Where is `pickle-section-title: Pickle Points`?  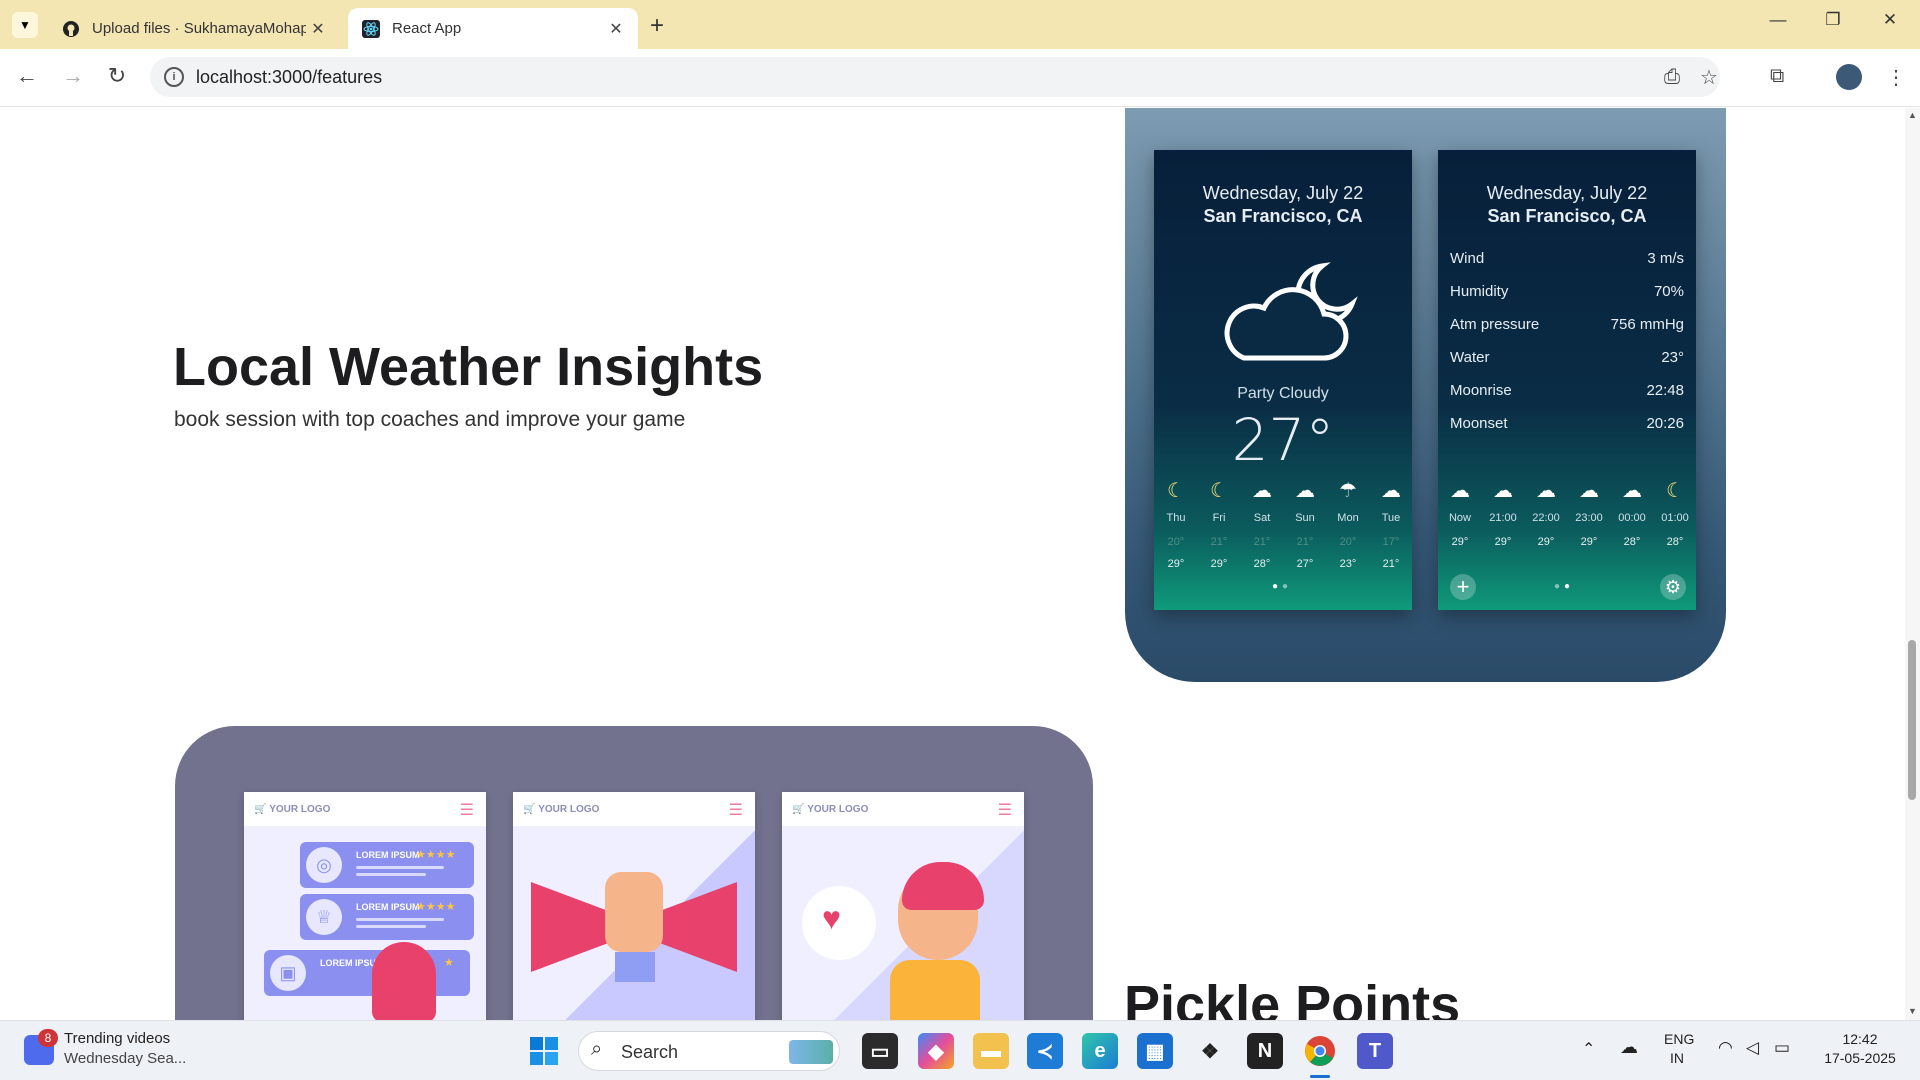
pickle-section-title: Pickle Points is located at coordinates (1292, 997).